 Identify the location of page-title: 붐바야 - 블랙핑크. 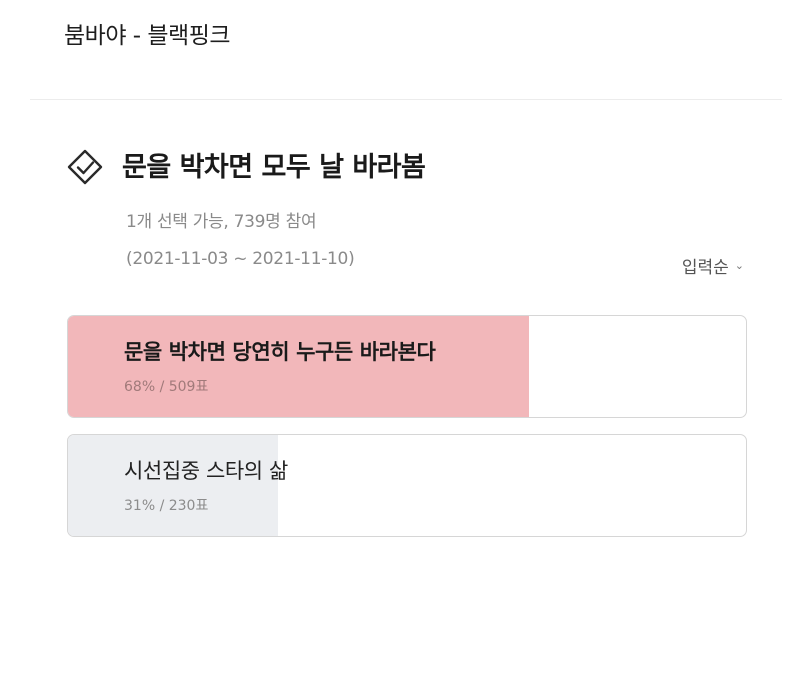
(147, 36).